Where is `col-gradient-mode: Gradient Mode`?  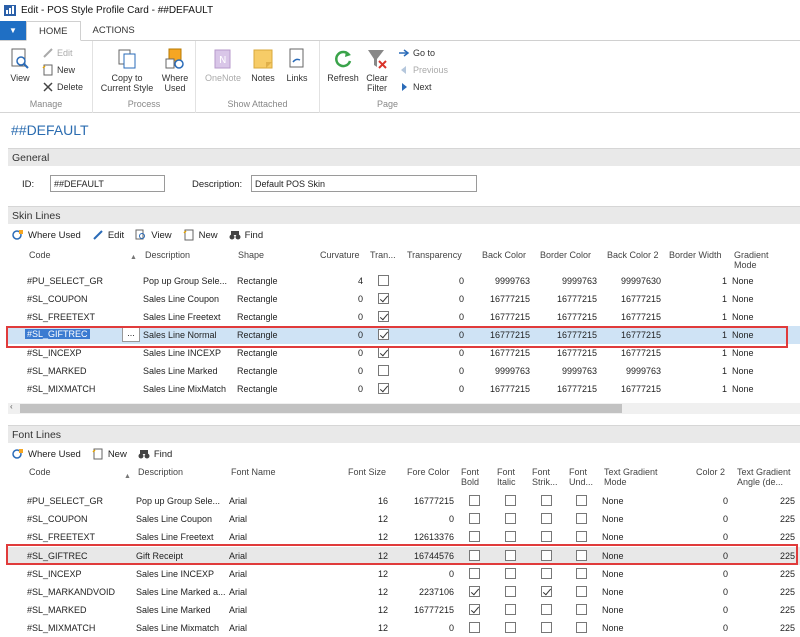
col-gradient-mode: Gradient Mode is located at coordinates (757, 260).